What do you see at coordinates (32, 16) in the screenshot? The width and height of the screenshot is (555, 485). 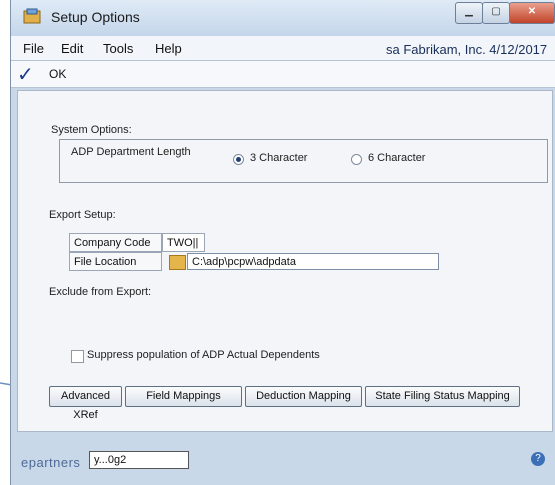 I see `app-icon` at bounding box center [32, 16].